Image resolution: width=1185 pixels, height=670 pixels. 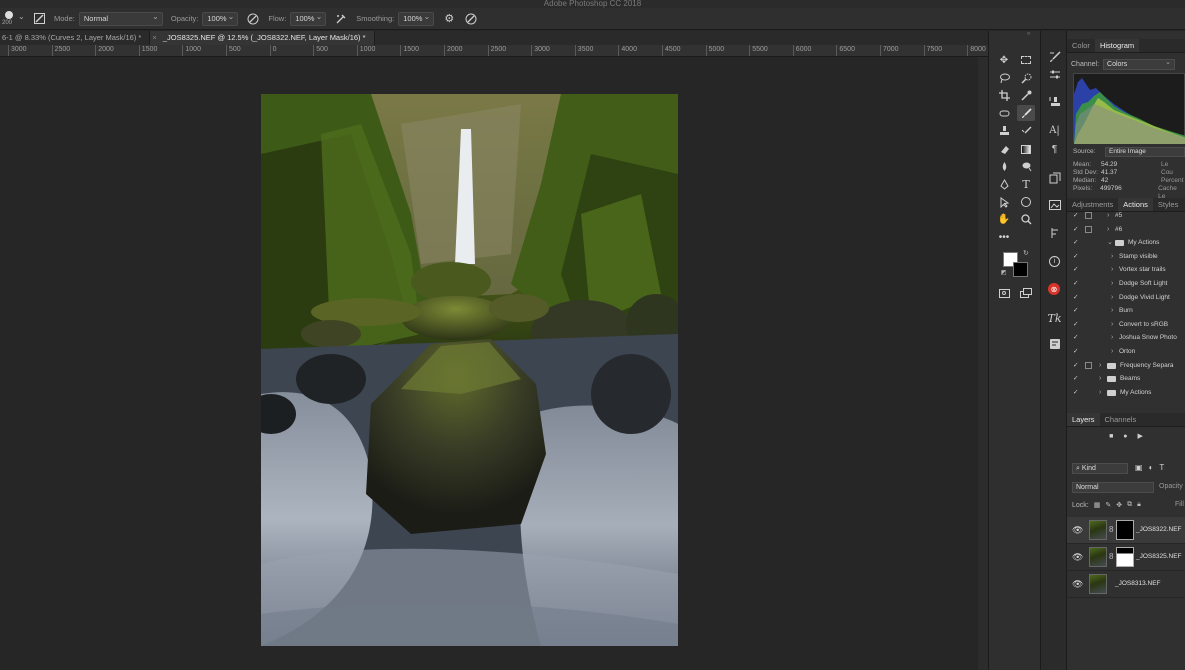 I want to click on quick-select-tool-icon, so click(x=1026, y=78).